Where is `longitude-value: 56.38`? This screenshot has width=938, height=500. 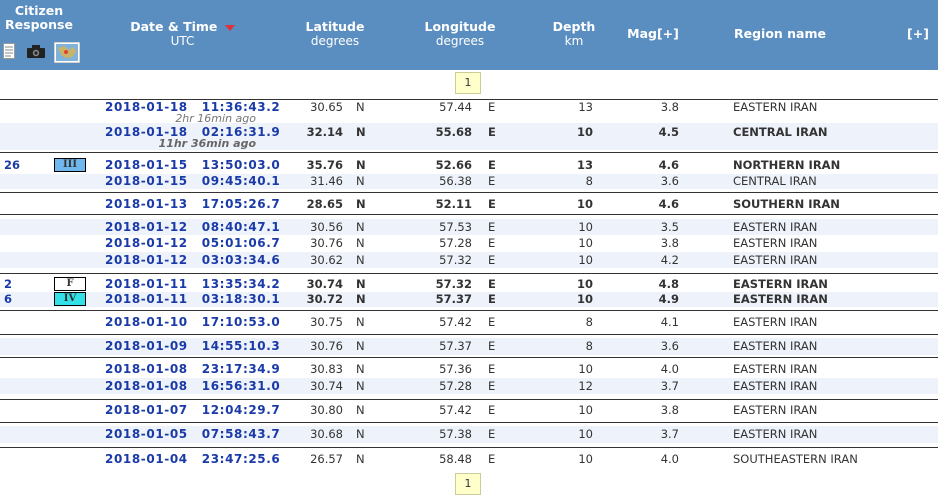
longitude-value: 56.38 is located at coordinates (455, 181).